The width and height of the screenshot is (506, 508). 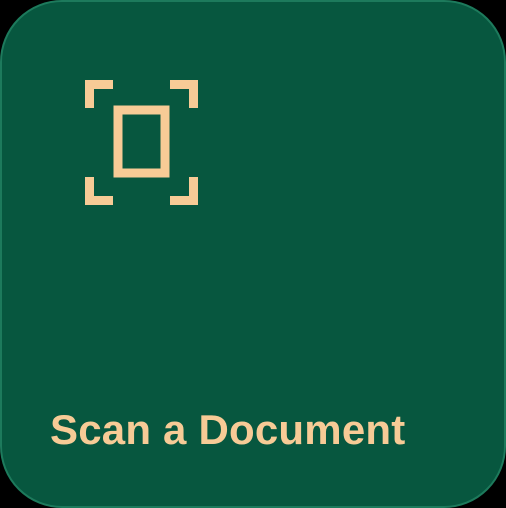 I want to click on tile-label: Scan a Document, so click(x=228, y=429).